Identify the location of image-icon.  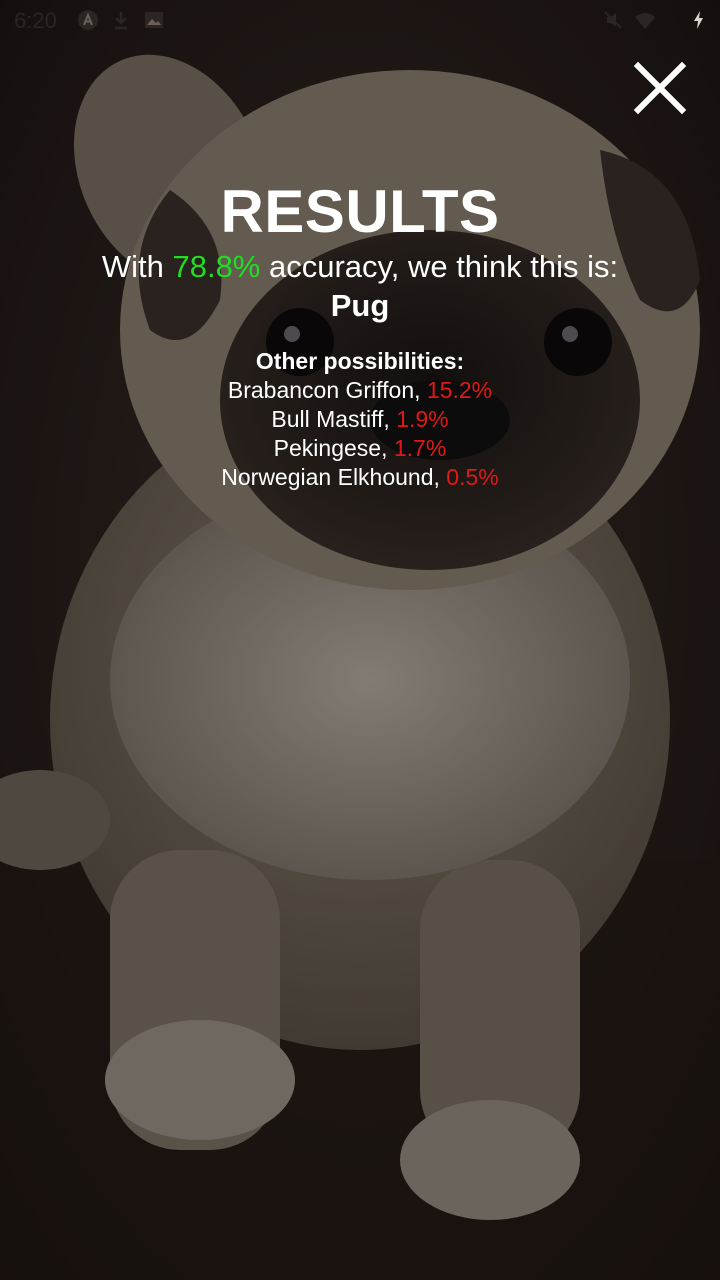
(154, 20).